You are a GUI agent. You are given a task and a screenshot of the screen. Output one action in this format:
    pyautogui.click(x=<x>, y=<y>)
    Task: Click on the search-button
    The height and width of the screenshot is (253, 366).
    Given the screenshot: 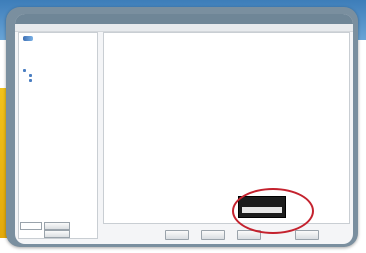 What is the action you would take?
    pyautogui.click(x=57, y=226)
    